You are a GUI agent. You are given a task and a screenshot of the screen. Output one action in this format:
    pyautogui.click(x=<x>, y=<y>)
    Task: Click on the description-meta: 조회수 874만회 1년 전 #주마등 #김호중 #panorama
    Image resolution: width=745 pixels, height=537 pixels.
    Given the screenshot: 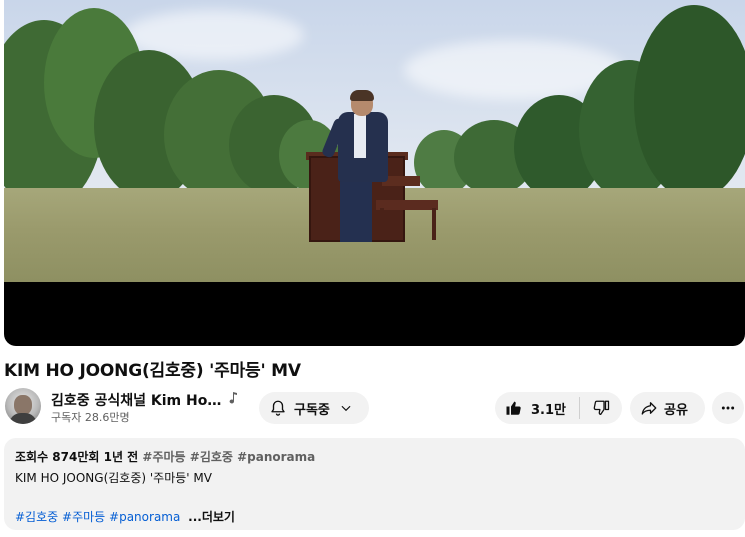 What is the action you would take?
    pyautogui.click(x=374, y=456)
    